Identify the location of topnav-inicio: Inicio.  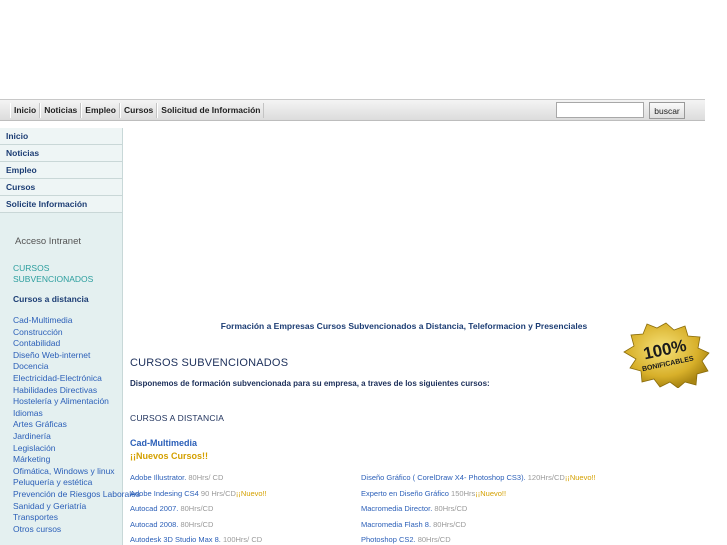
(25, 110).